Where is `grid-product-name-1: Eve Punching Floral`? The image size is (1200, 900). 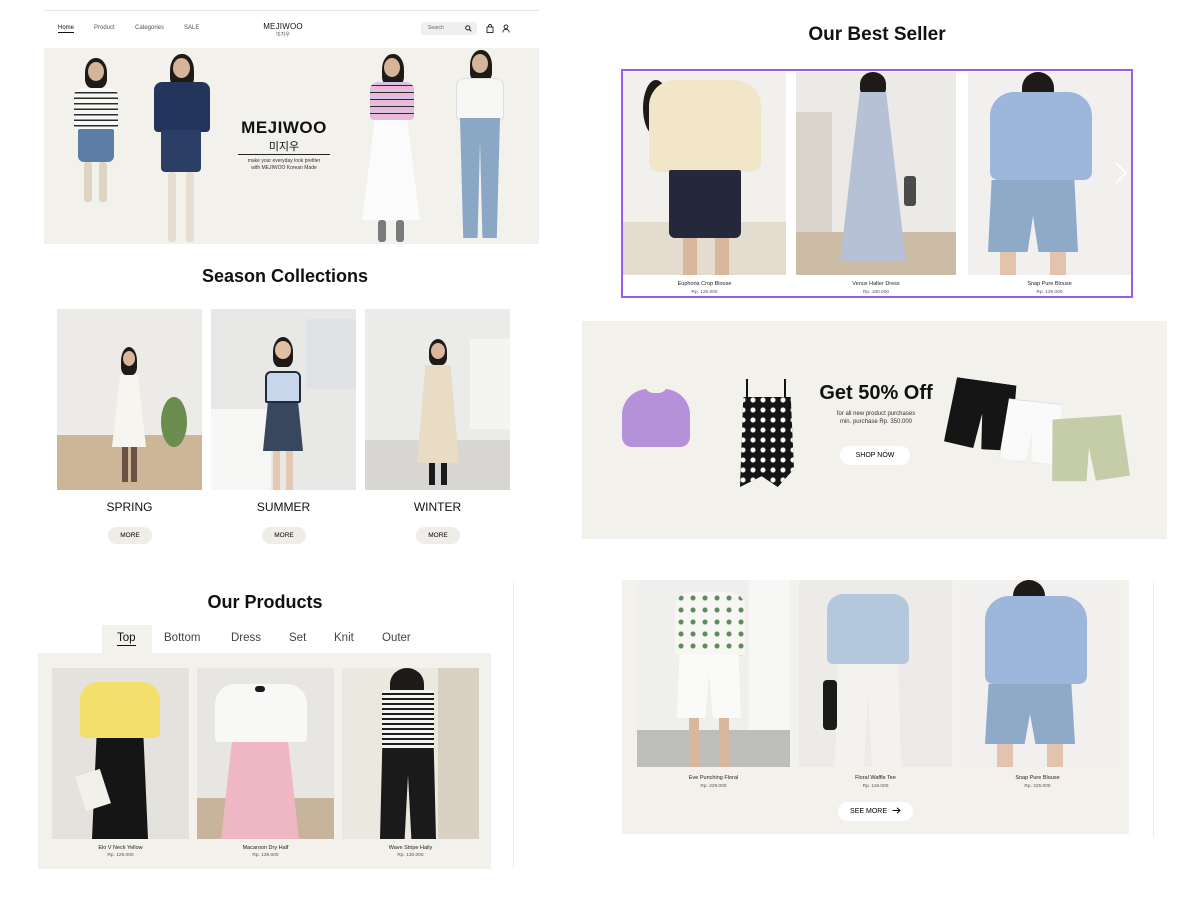
grid-product-name-1: Eve Punching Floral is located at coordinates (713, 778).